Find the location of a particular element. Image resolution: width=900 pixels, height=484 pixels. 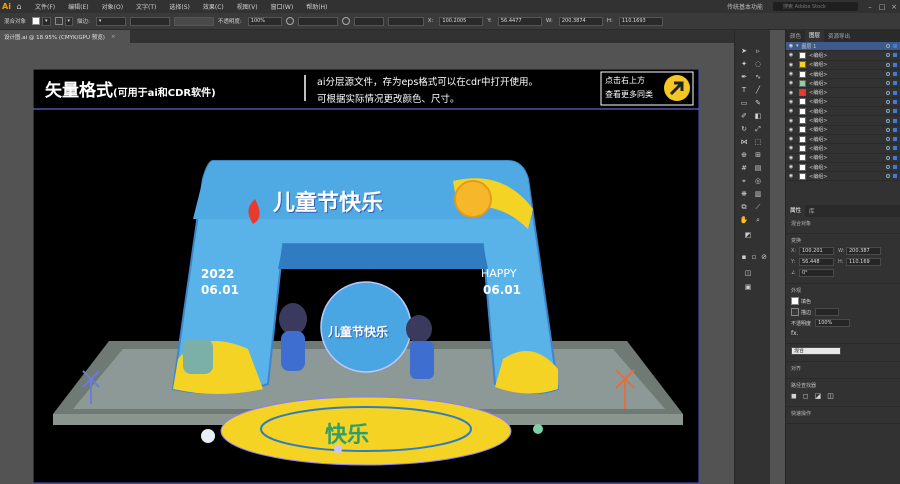

menu-effect: 效果(C) is located at coordinates (213, 6).